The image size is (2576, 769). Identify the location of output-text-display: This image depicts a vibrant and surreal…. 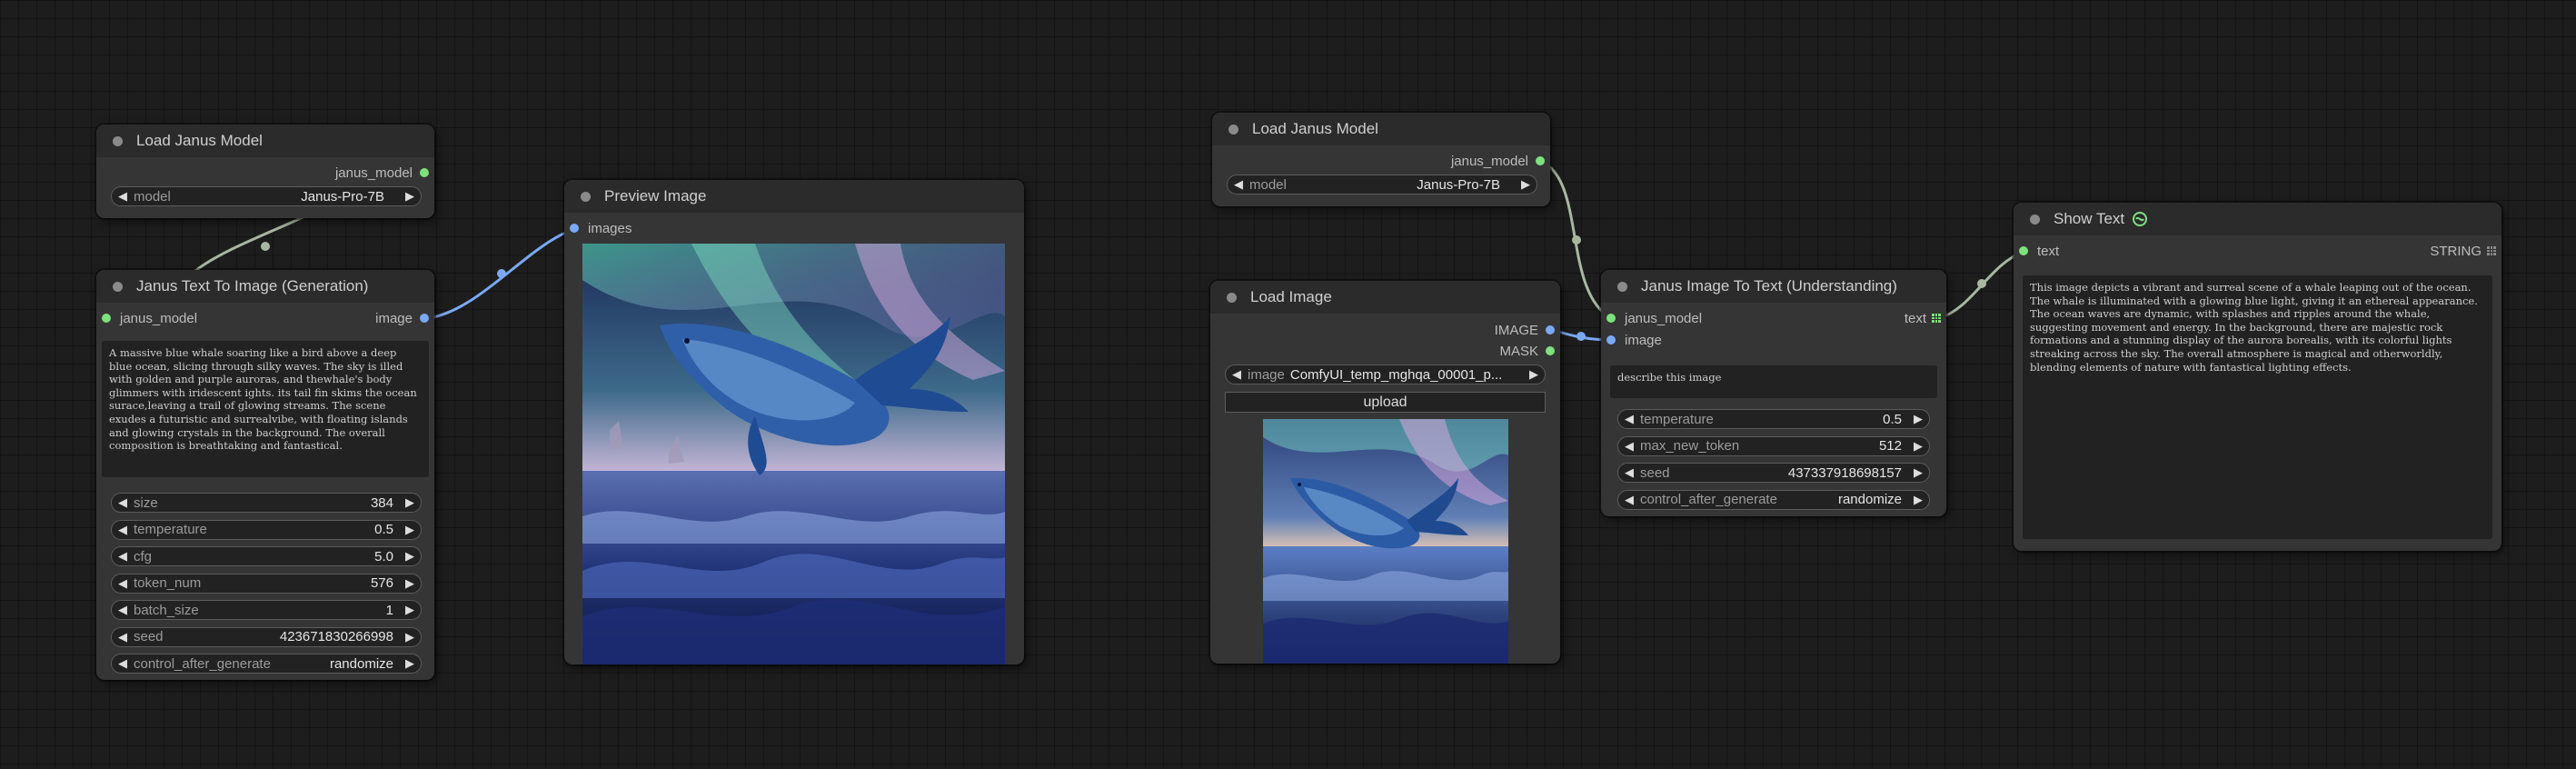
(2257, 407).